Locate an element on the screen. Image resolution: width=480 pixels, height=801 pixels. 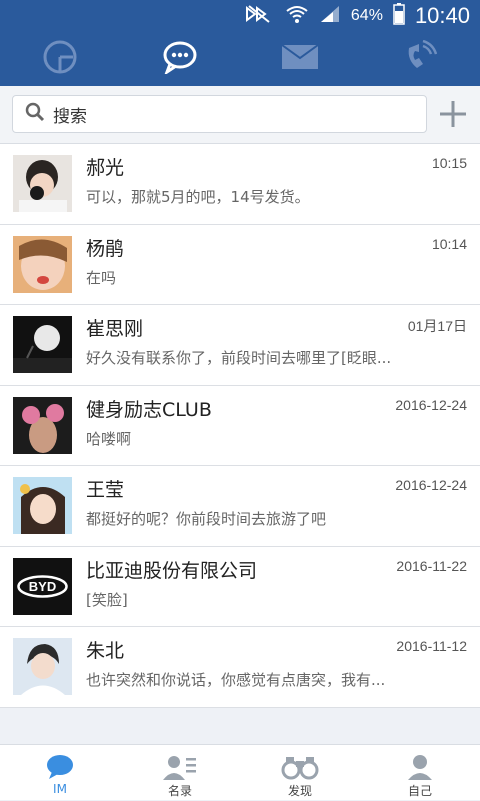
plus-icon is located at coordinates (453, 118).